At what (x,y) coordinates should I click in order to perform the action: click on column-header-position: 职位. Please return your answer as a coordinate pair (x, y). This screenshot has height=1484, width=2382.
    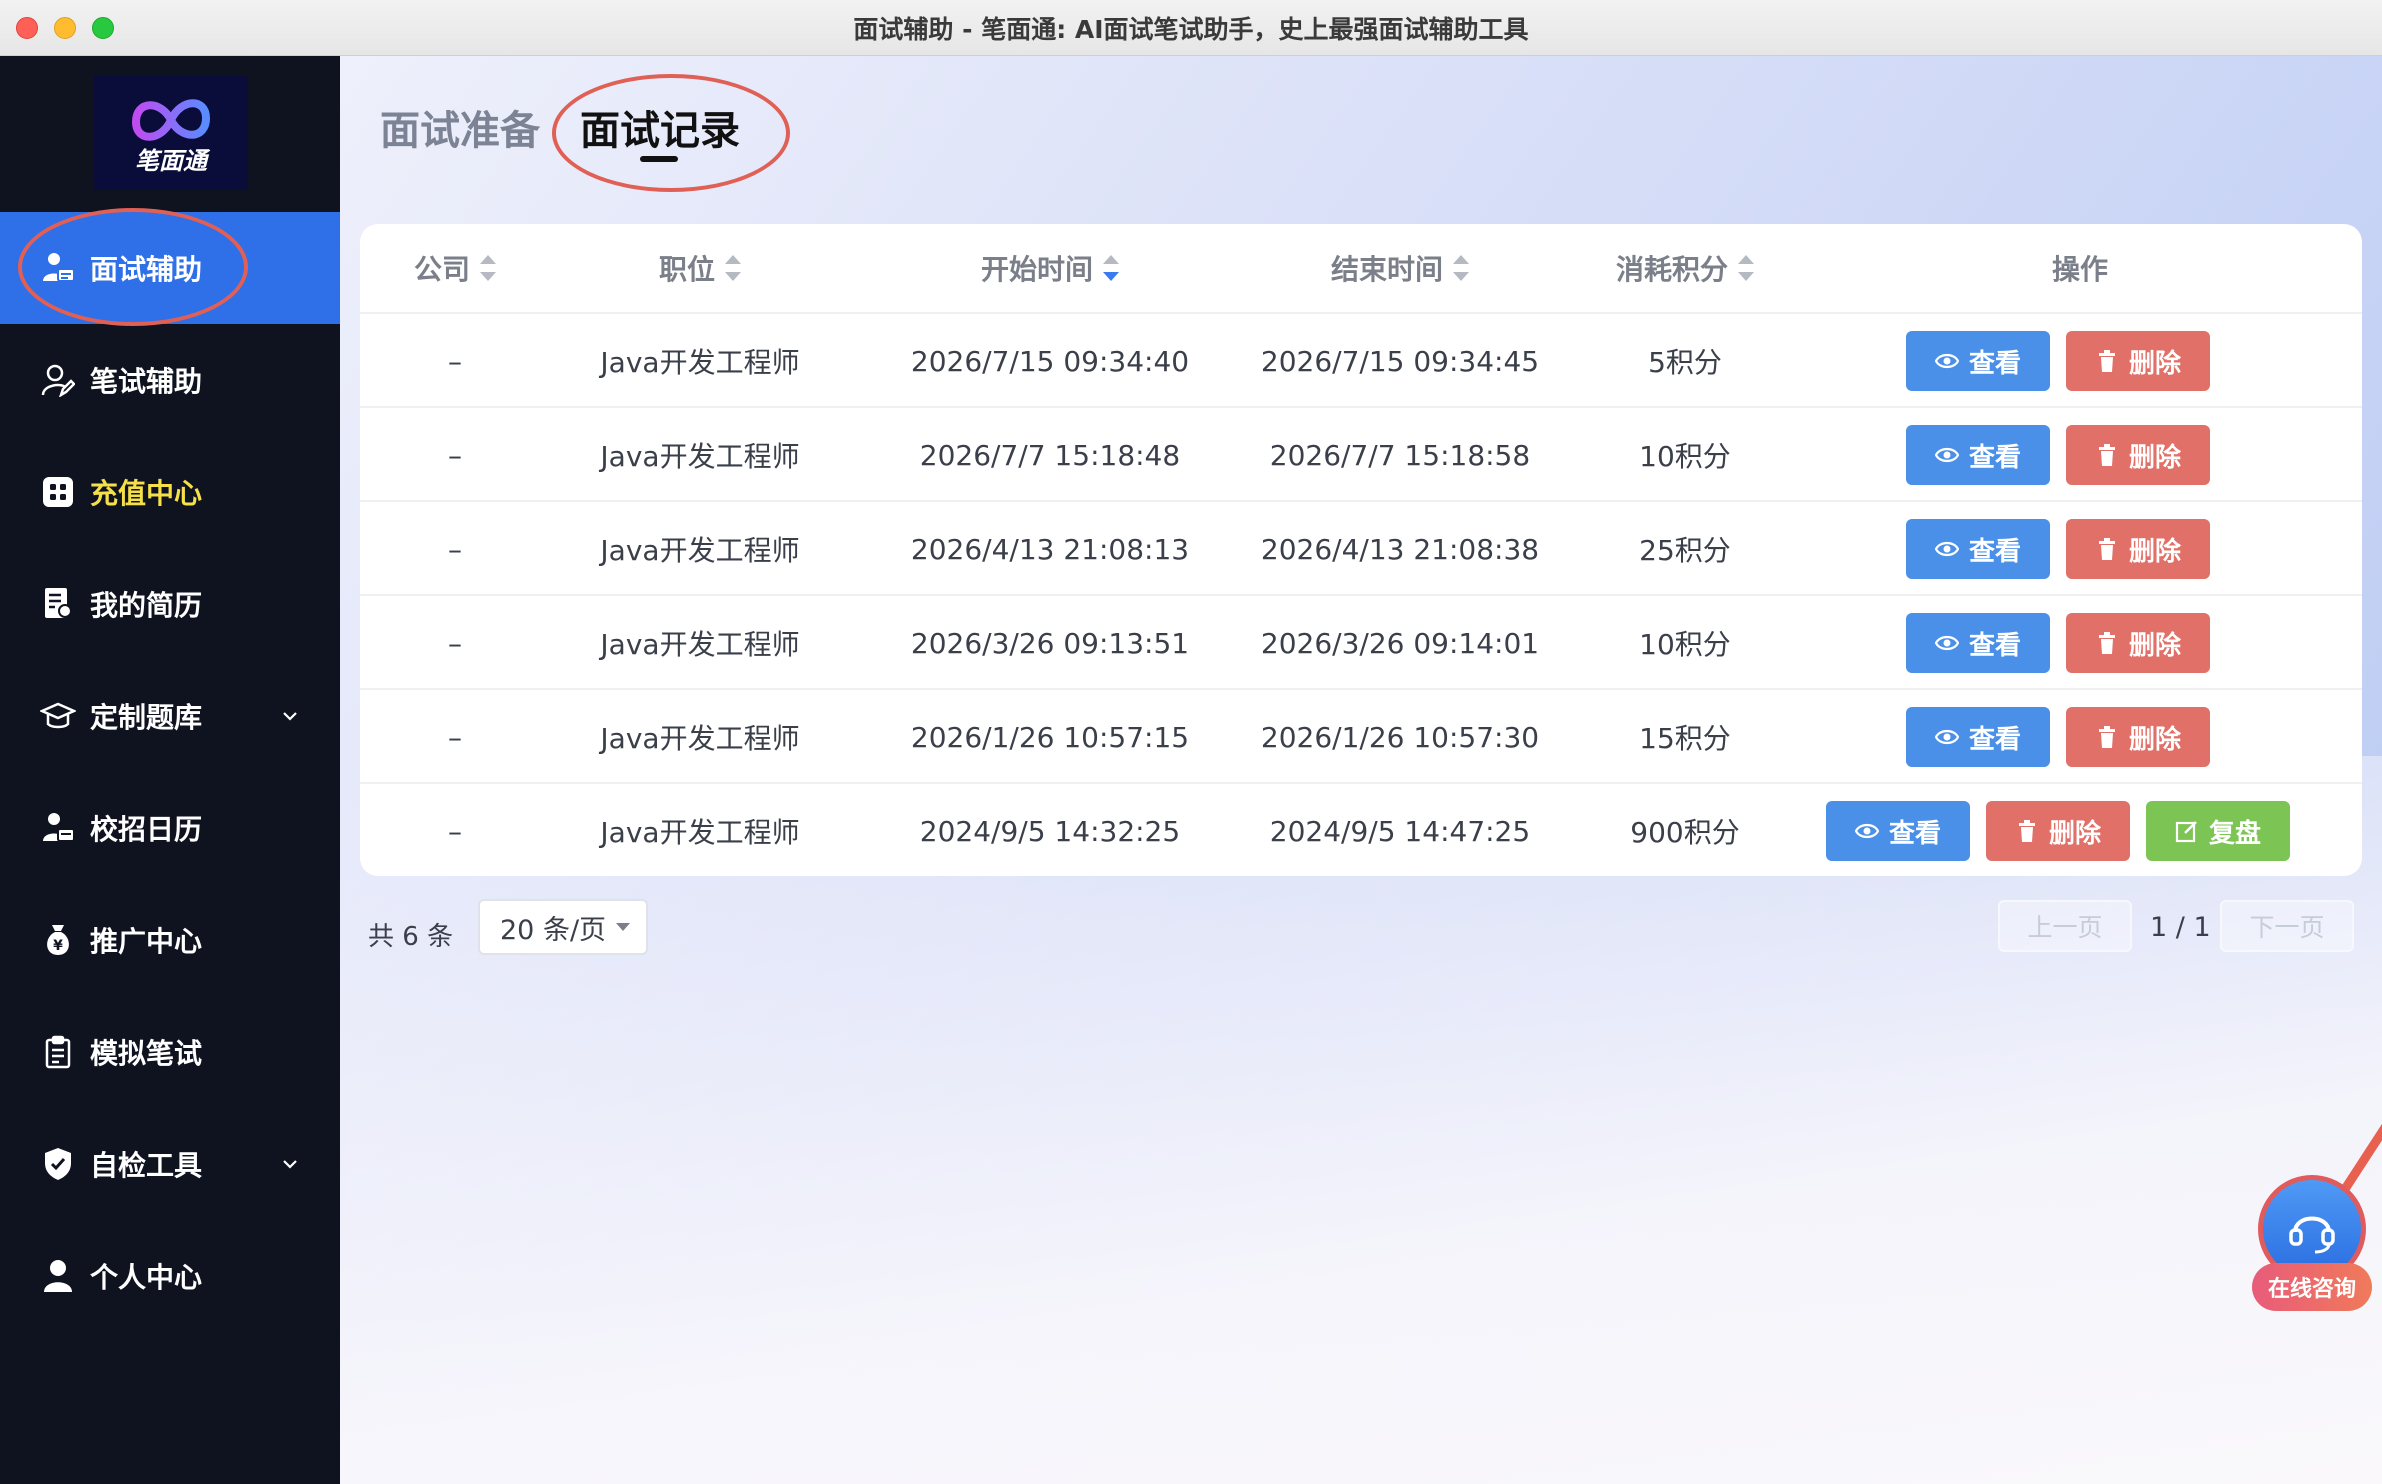
    Looking at the image, I should click on (700, 268).